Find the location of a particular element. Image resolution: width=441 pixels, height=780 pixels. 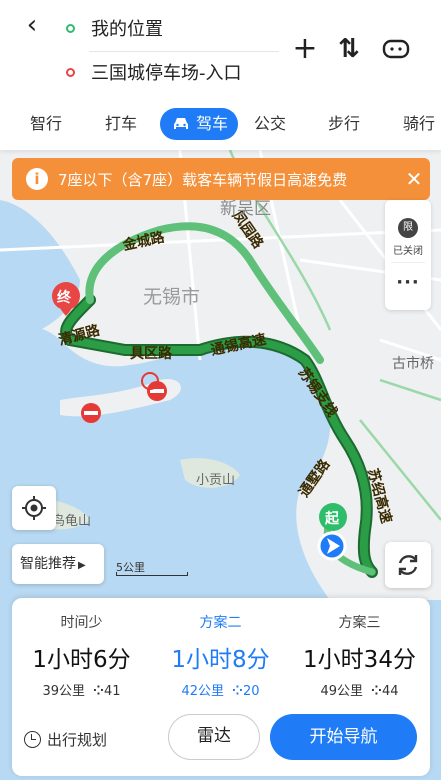

plan-time: 1小时8分 is located at coordinates (220, 660).